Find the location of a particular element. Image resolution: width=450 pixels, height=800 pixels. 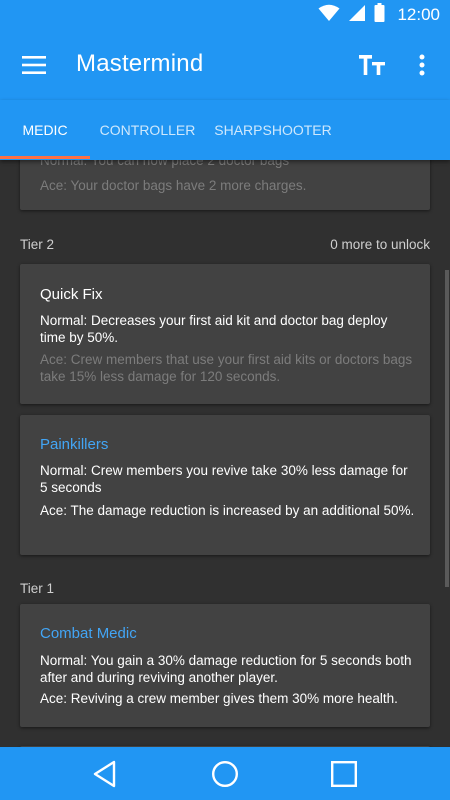

home-circle-icon is located at coordinates (225, 774).